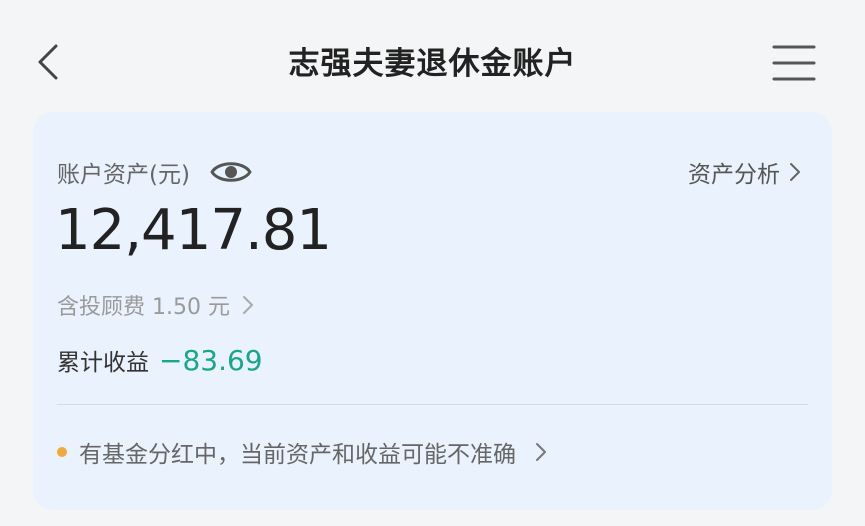  I want to click on asset-analysis-link: 资产分析, so click(745, 172).